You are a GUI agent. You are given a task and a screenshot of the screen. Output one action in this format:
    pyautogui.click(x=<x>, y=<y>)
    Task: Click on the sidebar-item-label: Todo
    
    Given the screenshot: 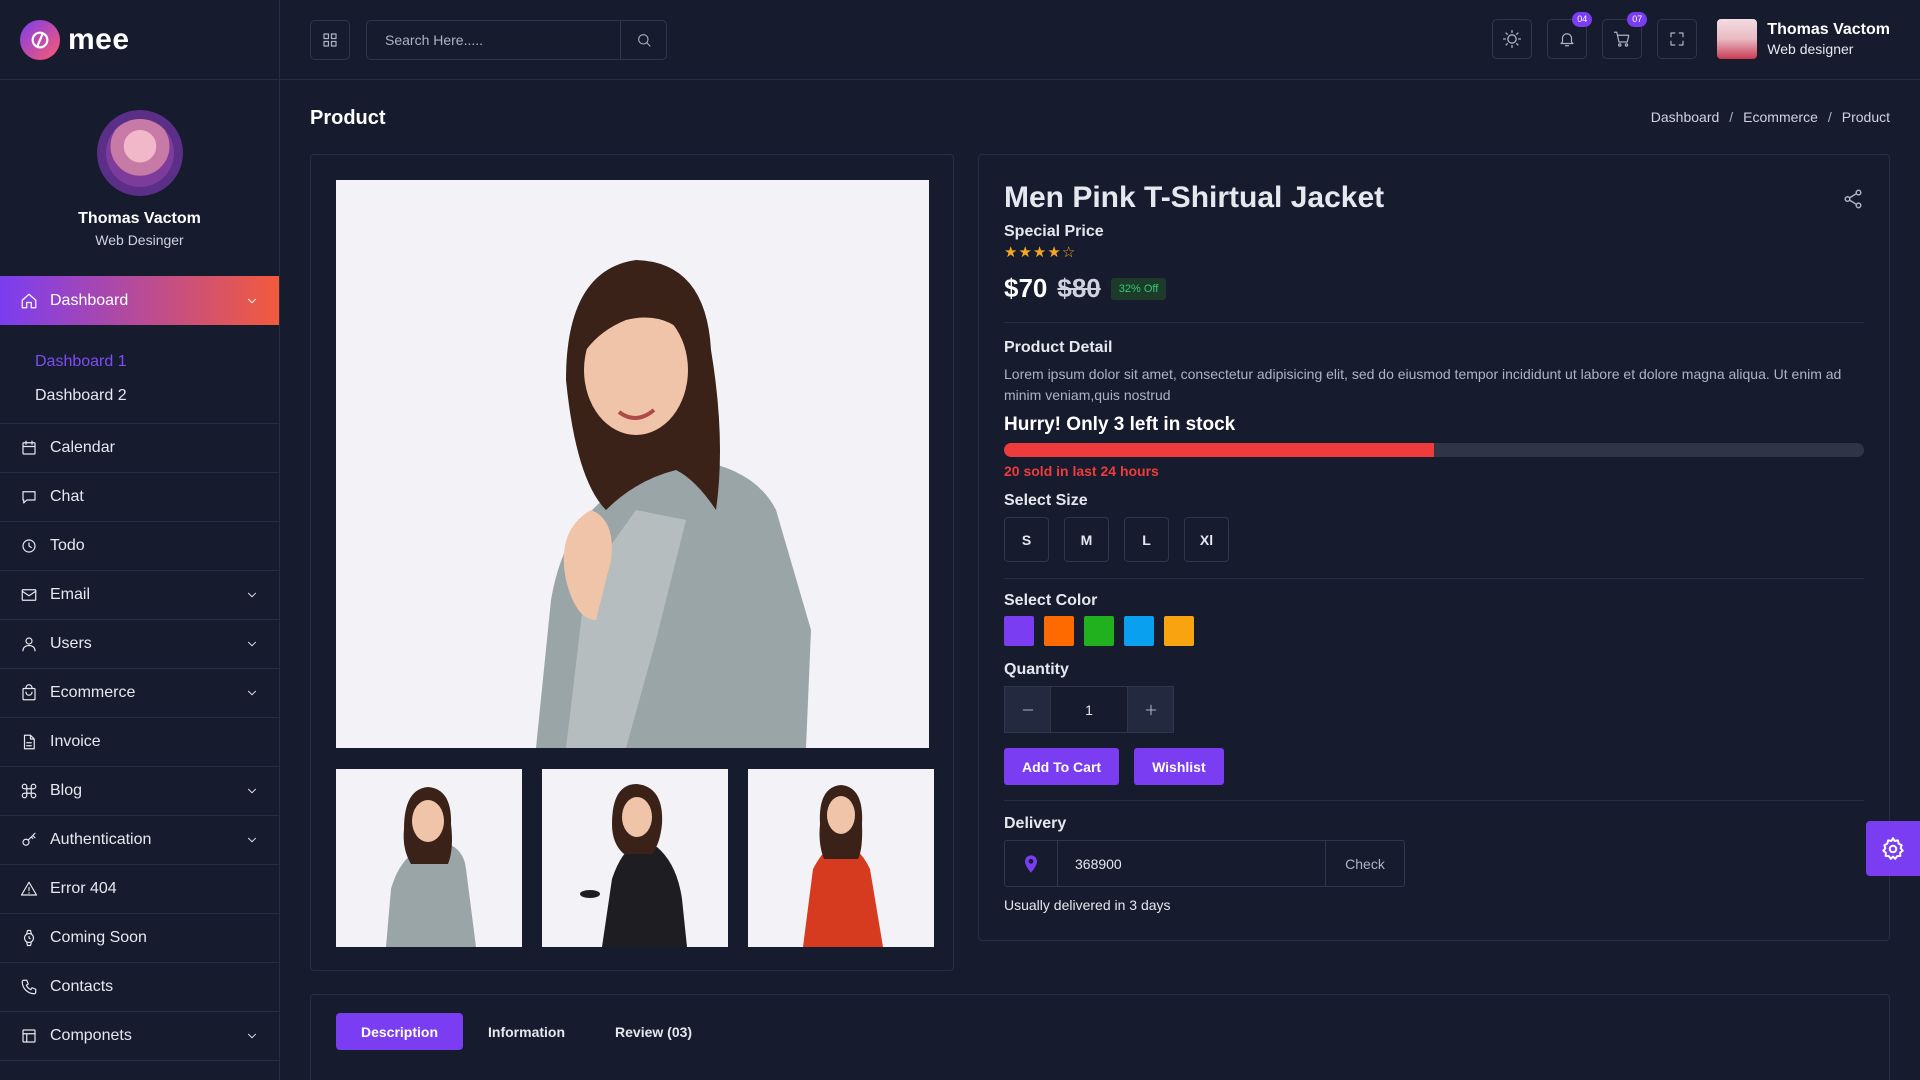 What is the action you would take?
    pyautogui.click(x=67, y=545)
    